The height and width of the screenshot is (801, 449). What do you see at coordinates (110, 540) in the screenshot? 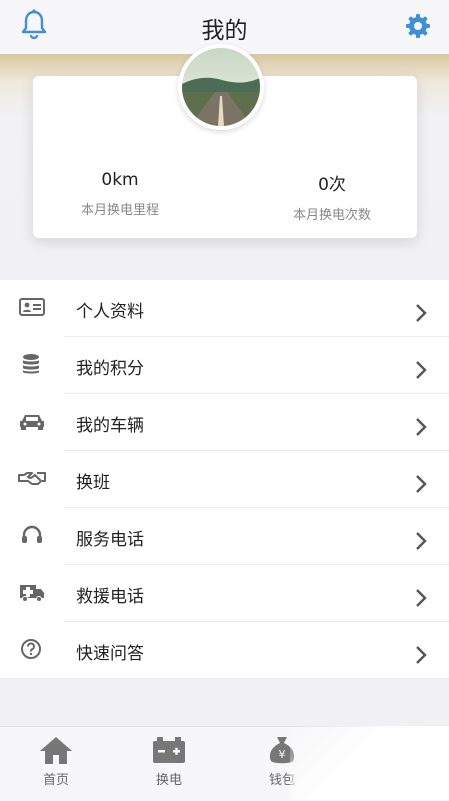
I see `menu-label: 服务电话` at bounding box center [110, 540].